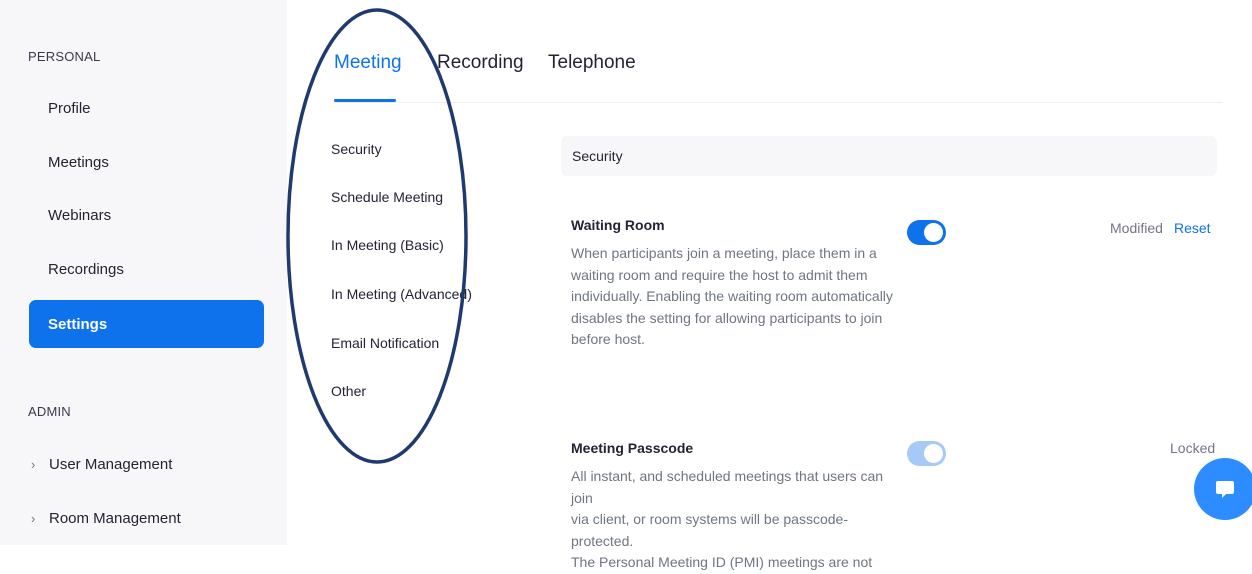  I want to click on sidebar-item-label: Room Management, so click(115, 518).